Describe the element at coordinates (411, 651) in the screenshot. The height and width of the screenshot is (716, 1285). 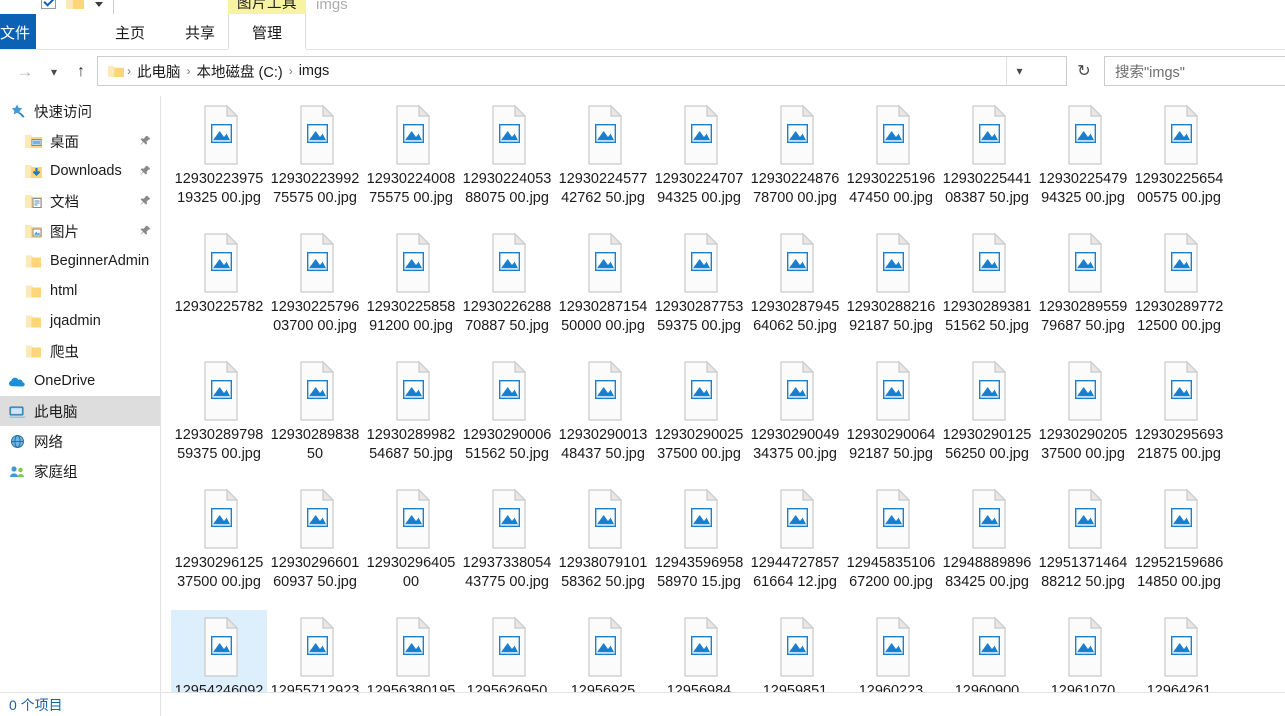
I see `file-tile: 1295638019508925 00.jpg` at that location.